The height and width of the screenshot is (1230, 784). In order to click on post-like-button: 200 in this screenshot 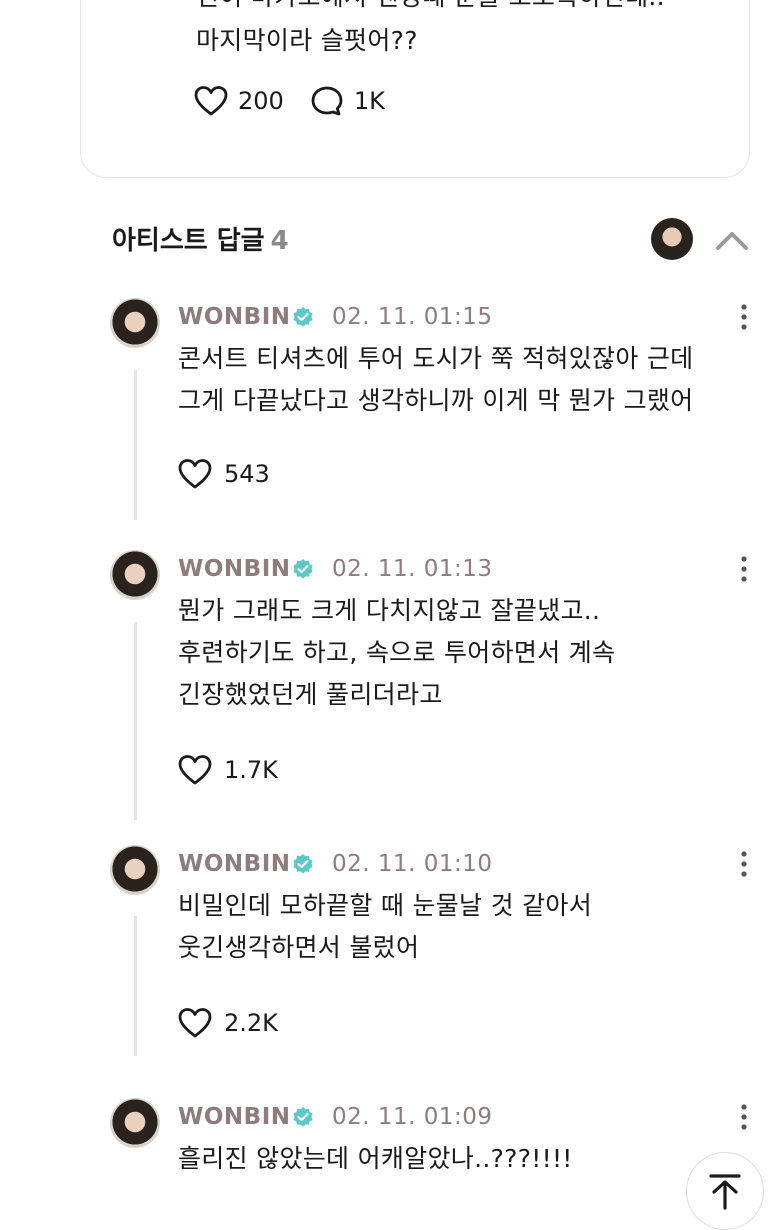, I will do `click(239, 101)`.